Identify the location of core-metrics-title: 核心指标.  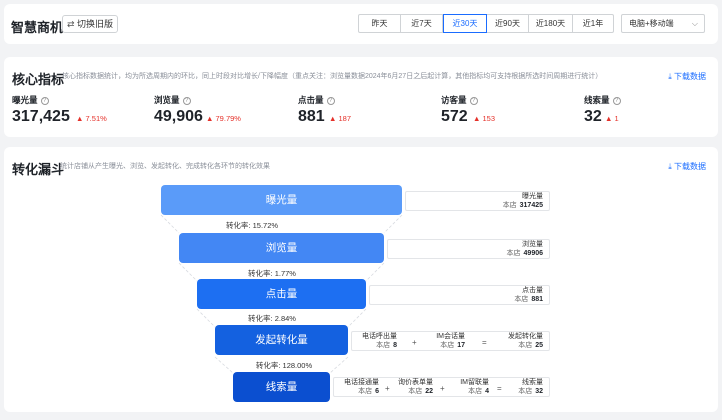
(38, 79).